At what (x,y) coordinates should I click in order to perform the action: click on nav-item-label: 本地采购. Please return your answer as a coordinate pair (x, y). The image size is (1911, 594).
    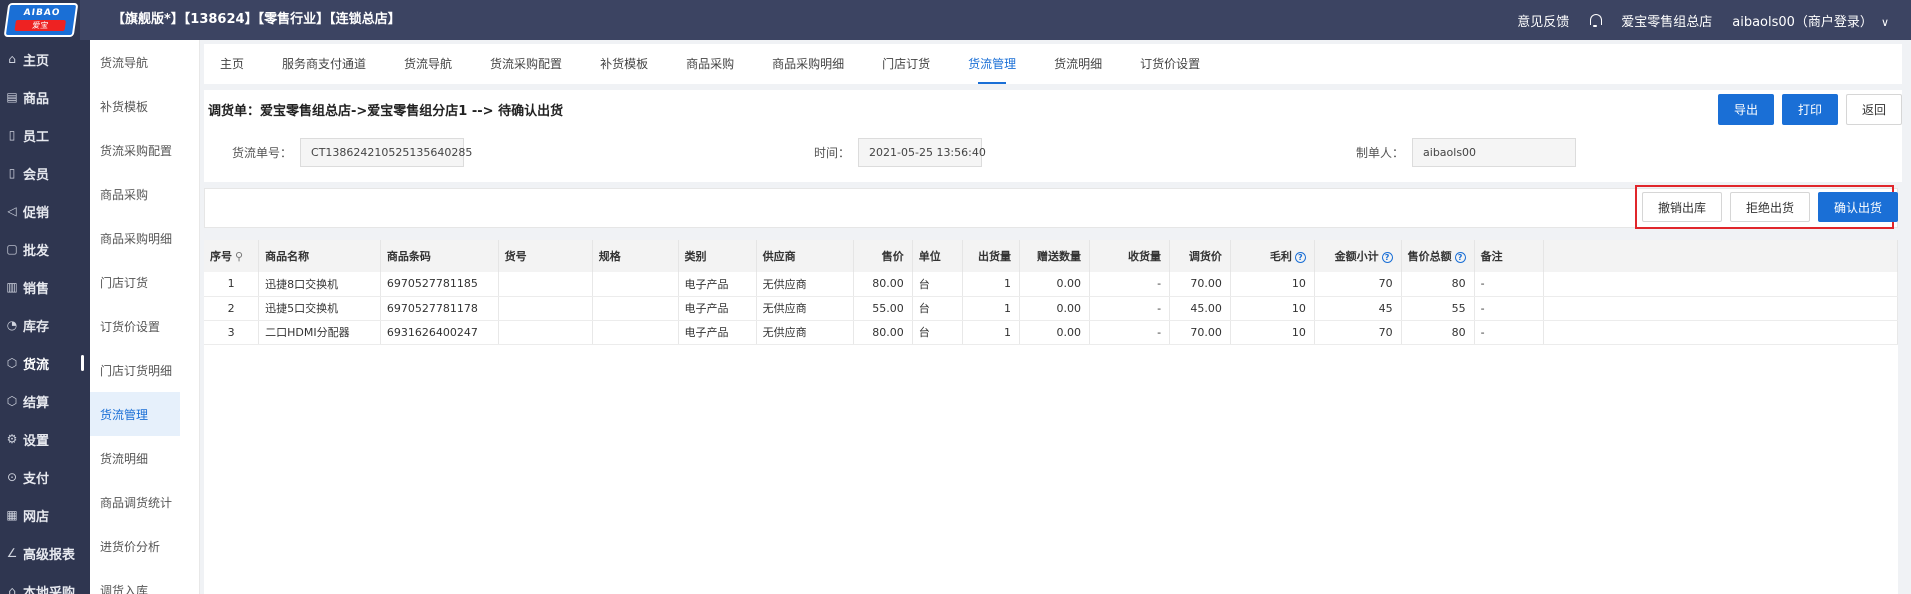
    Looking at the image, I should click on (49, 589).